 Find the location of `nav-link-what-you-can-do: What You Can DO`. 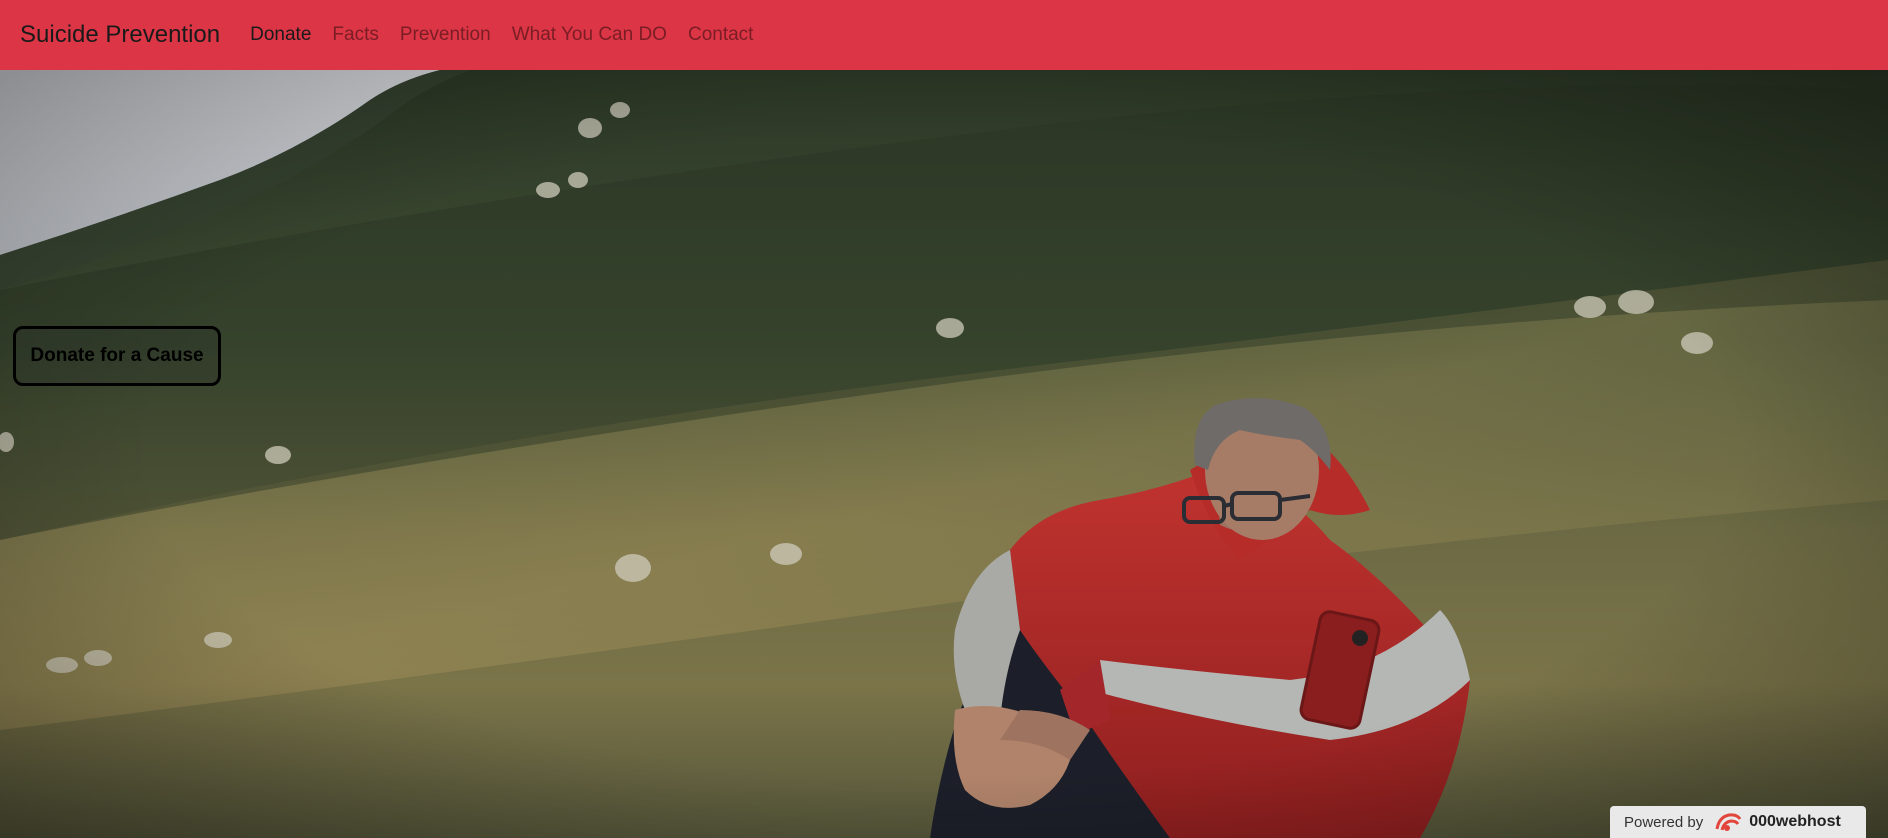

nav-link-what-you-can-do: What You Can DO is located at coordinates (589, 35).